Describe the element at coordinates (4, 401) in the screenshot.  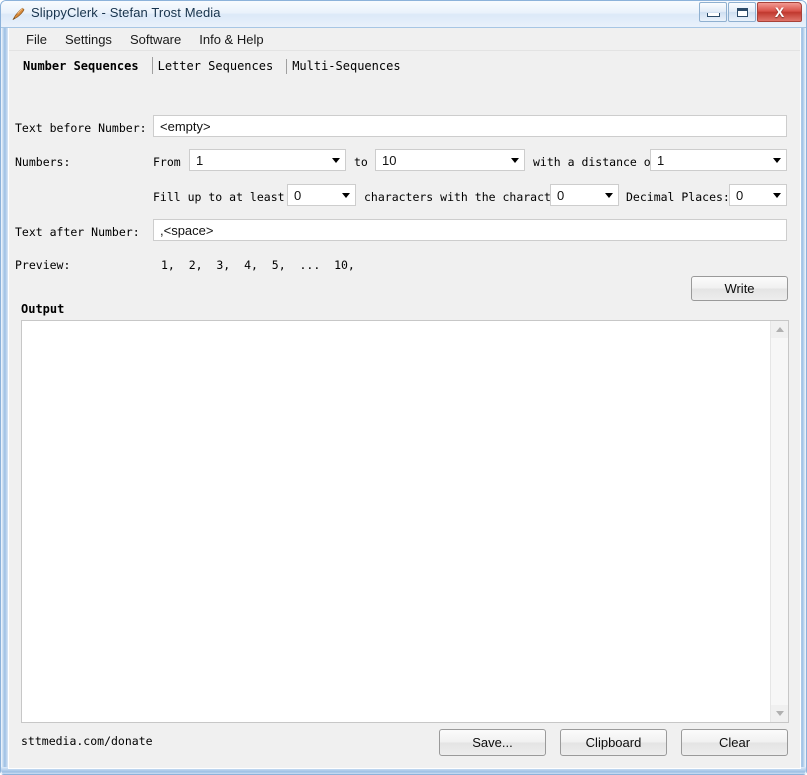
I see `window-frame-left` at that location.